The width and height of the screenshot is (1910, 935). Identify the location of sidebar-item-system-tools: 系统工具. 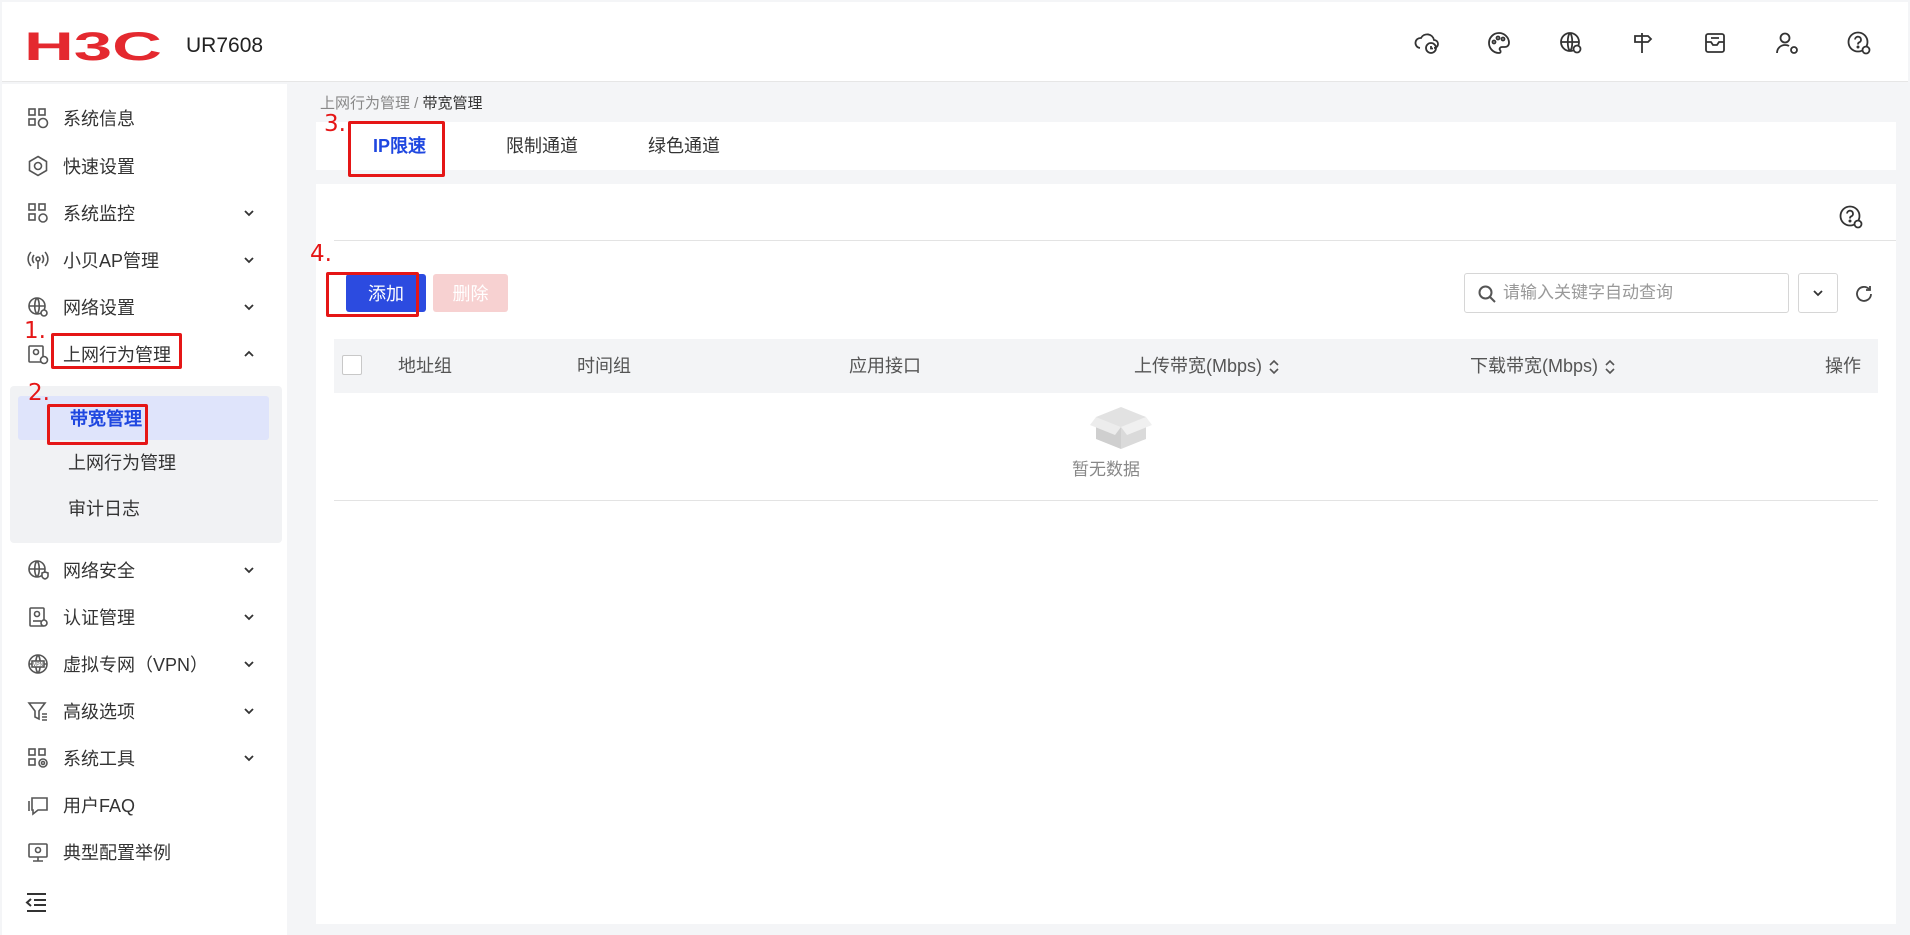
(144, 758).